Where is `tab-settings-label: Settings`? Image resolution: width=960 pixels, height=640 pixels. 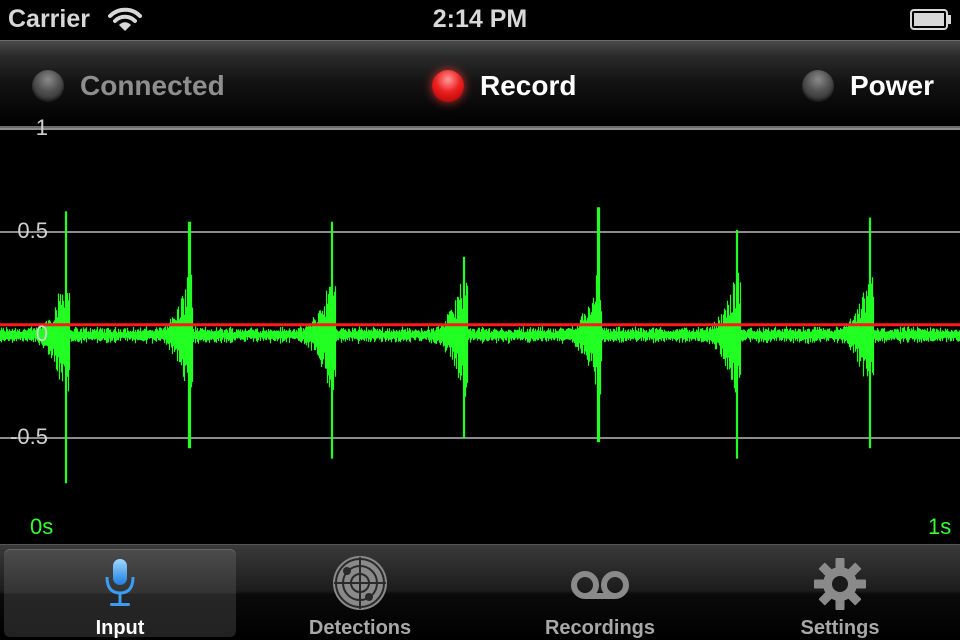
tab-settings-label: Settings is located at coordinates (840, 628).